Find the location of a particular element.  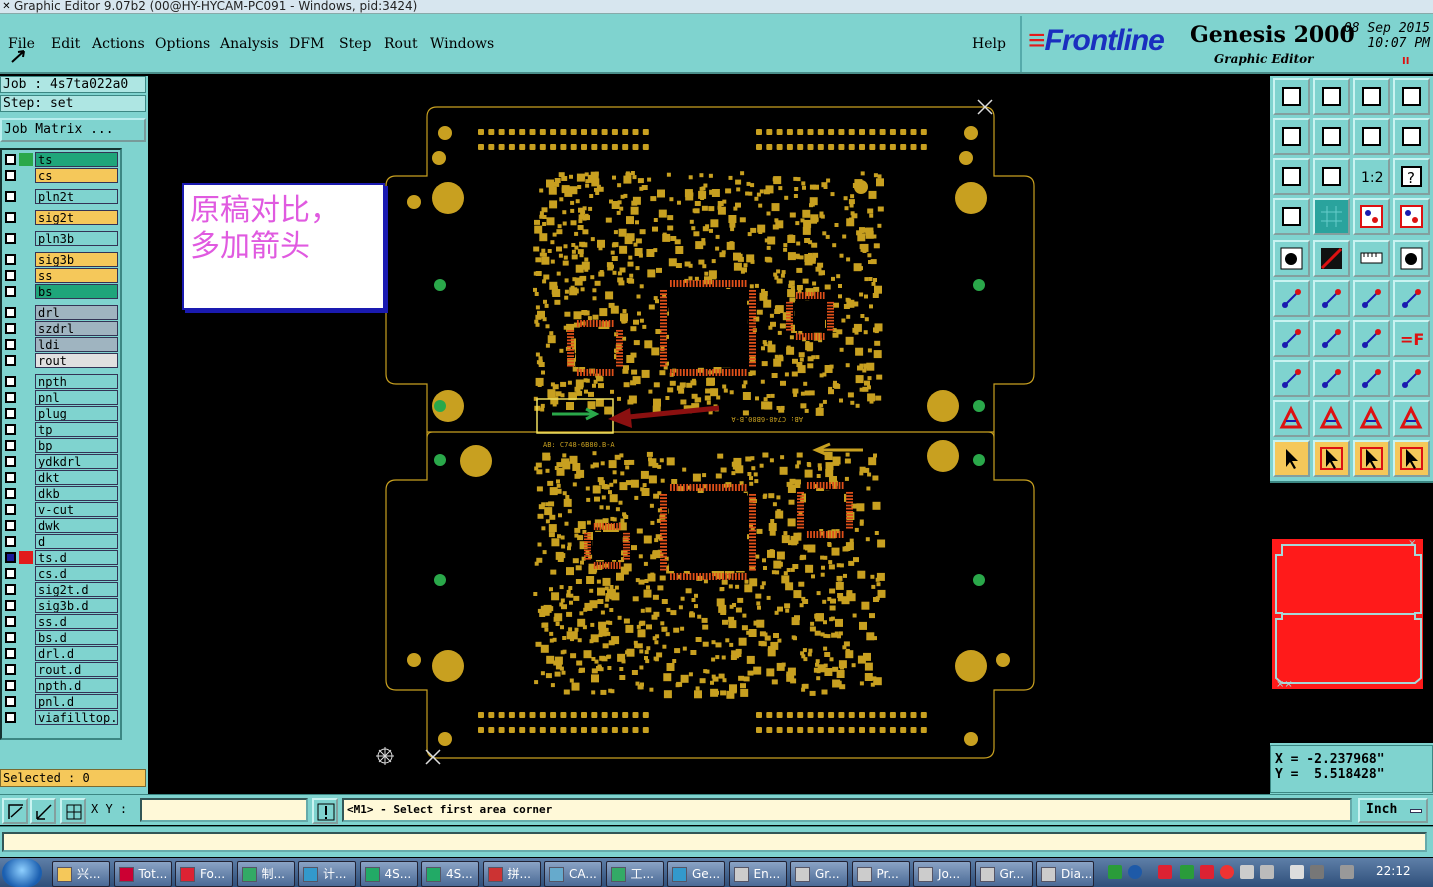

layer-row-plug: plug is located at coordinates (61, 413).